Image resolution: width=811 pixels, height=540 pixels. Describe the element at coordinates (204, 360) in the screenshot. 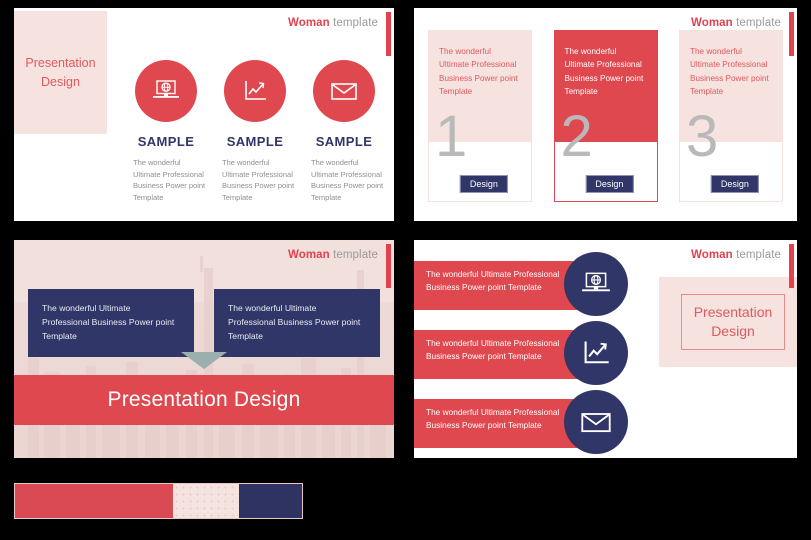

I see `down-arrow-icon` at that location.